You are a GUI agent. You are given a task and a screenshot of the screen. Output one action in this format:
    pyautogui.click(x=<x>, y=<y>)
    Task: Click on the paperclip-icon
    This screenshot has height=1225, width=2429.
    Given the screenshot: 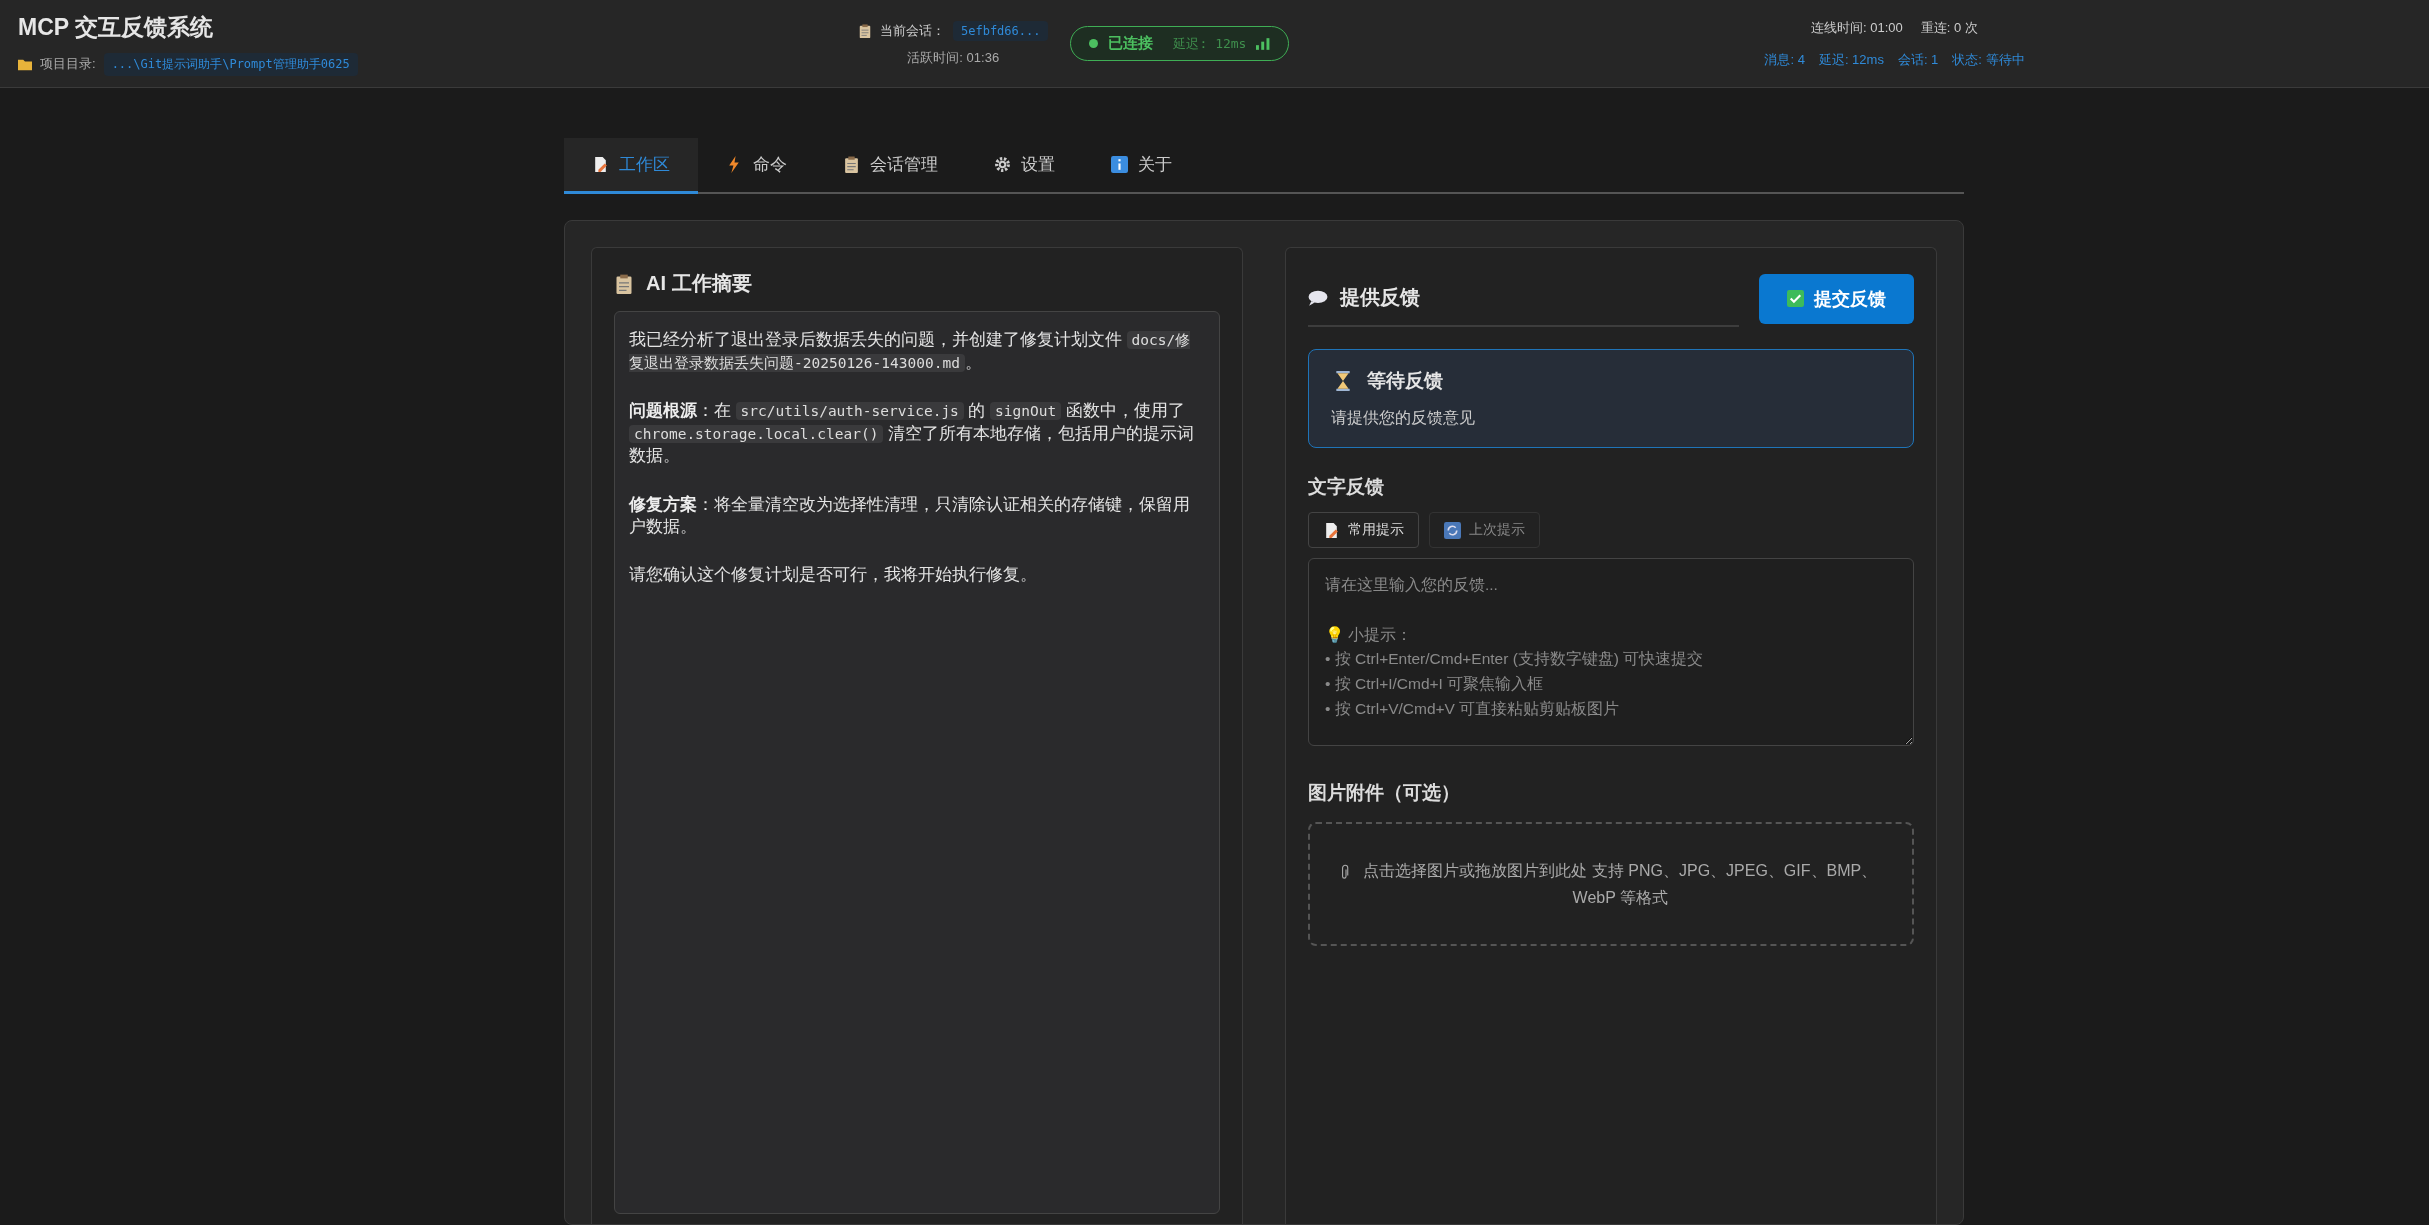 What is the action you would take?
    pyautogui.click(x=1344, y=873)
    